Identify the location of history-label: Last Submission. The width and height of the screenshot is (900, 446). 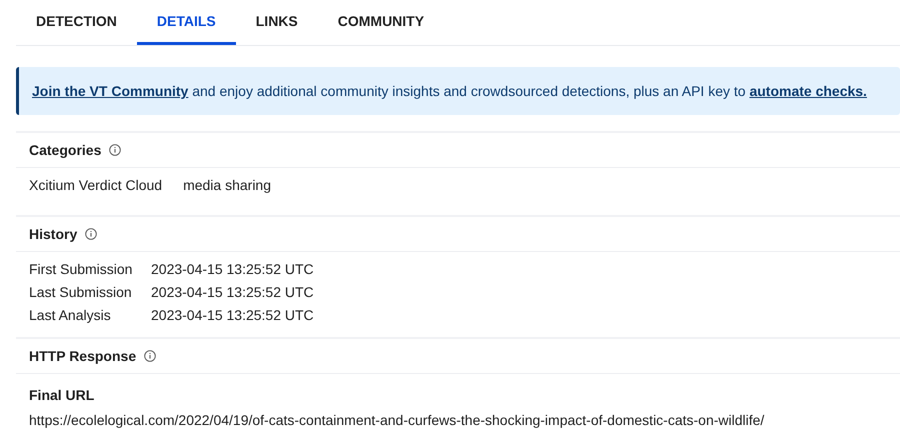
(81, 292).